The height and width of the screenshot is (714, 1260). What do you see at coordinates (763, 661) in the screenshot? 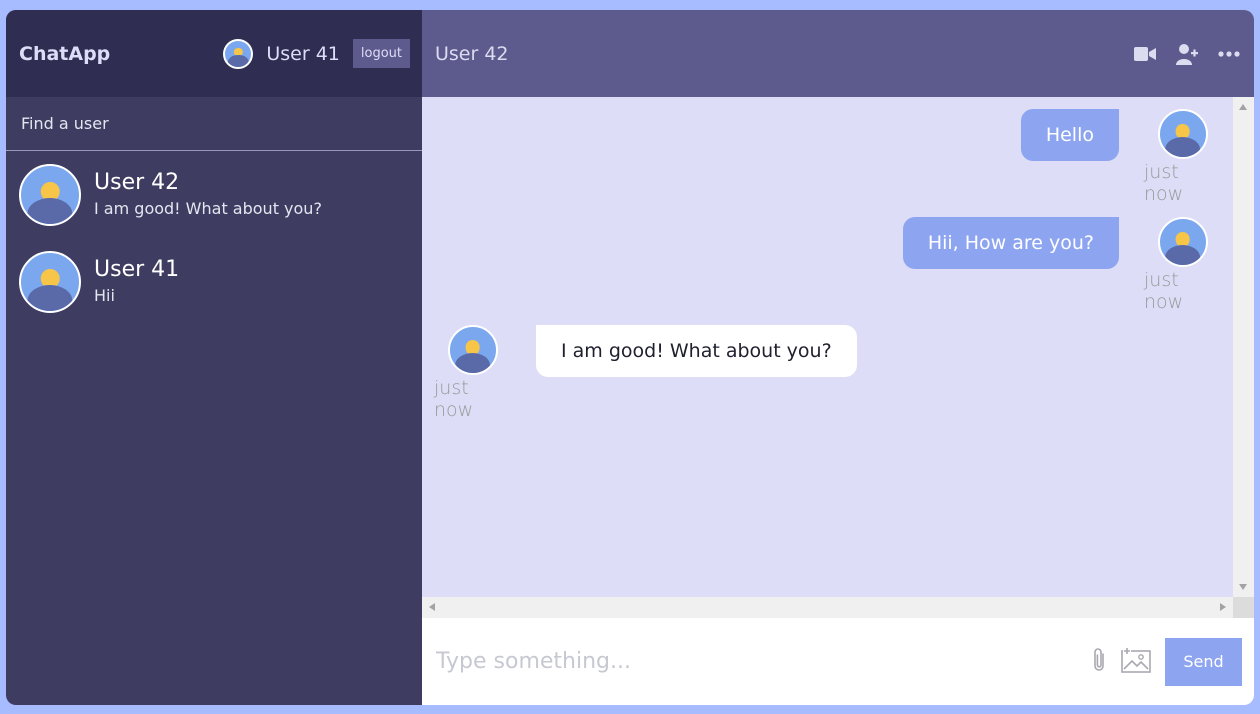
I see `message-input` at bounding box center [763, 661].